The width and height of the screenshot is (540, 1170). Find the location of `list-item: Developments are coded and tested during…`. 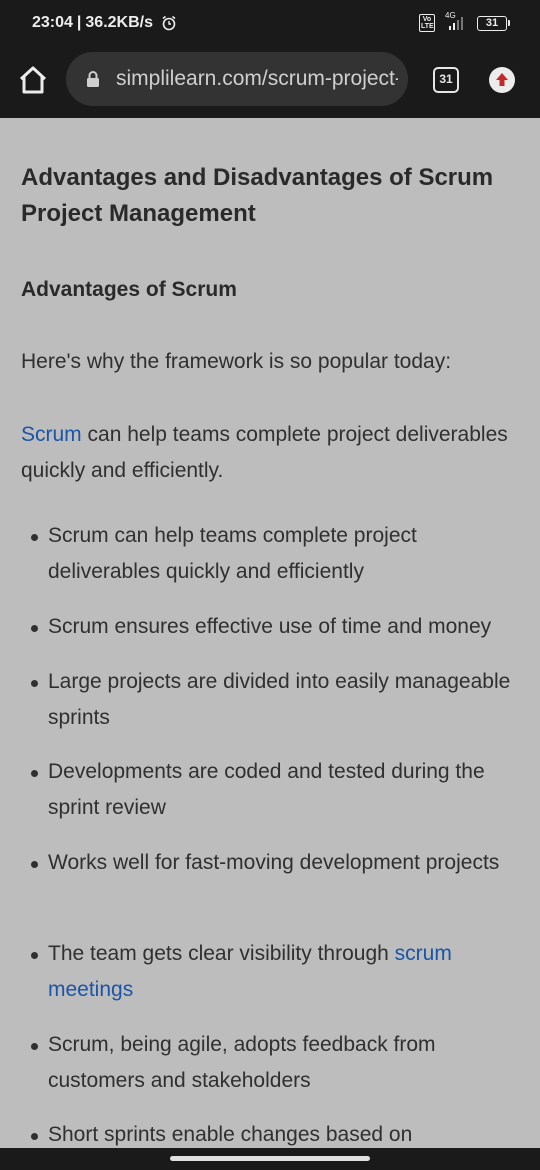

list-item: Developments are coded and tested during… is located at coordinates (274, 790).